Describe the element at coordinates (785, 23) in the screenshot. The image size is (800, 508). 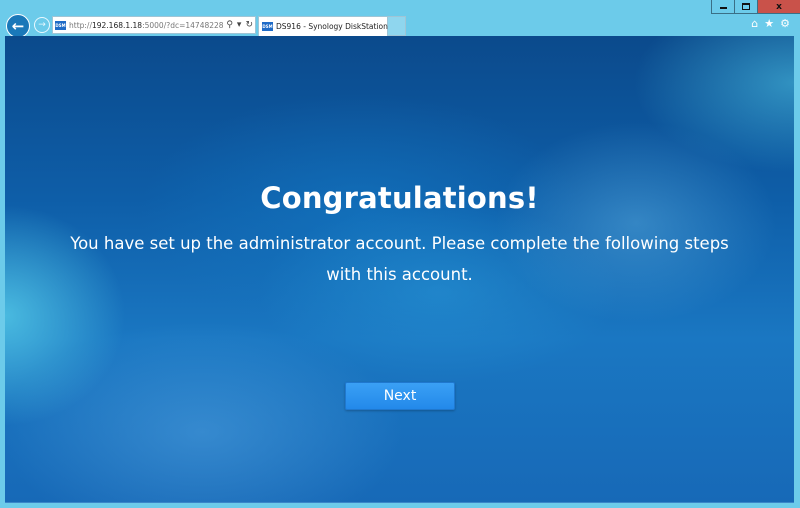
I see `gear-icon: ⚙` at that location.